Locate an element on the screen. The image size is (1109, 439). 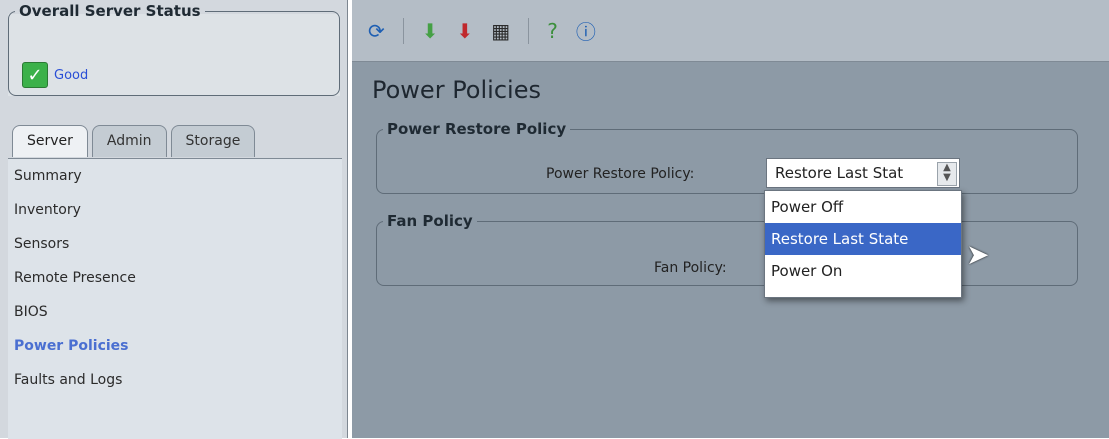
cursor-icon: ➤ is located at coordinates (978, 254).